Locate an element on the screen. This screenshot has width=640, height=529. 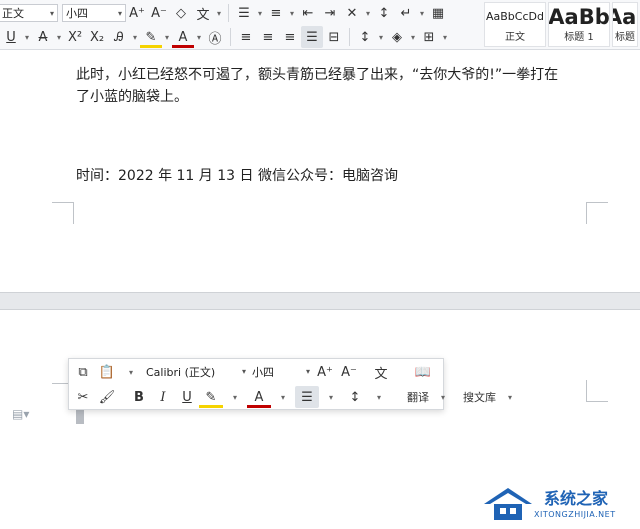
character-border-icon: Ⓐ is located at coordinates (215, 37).